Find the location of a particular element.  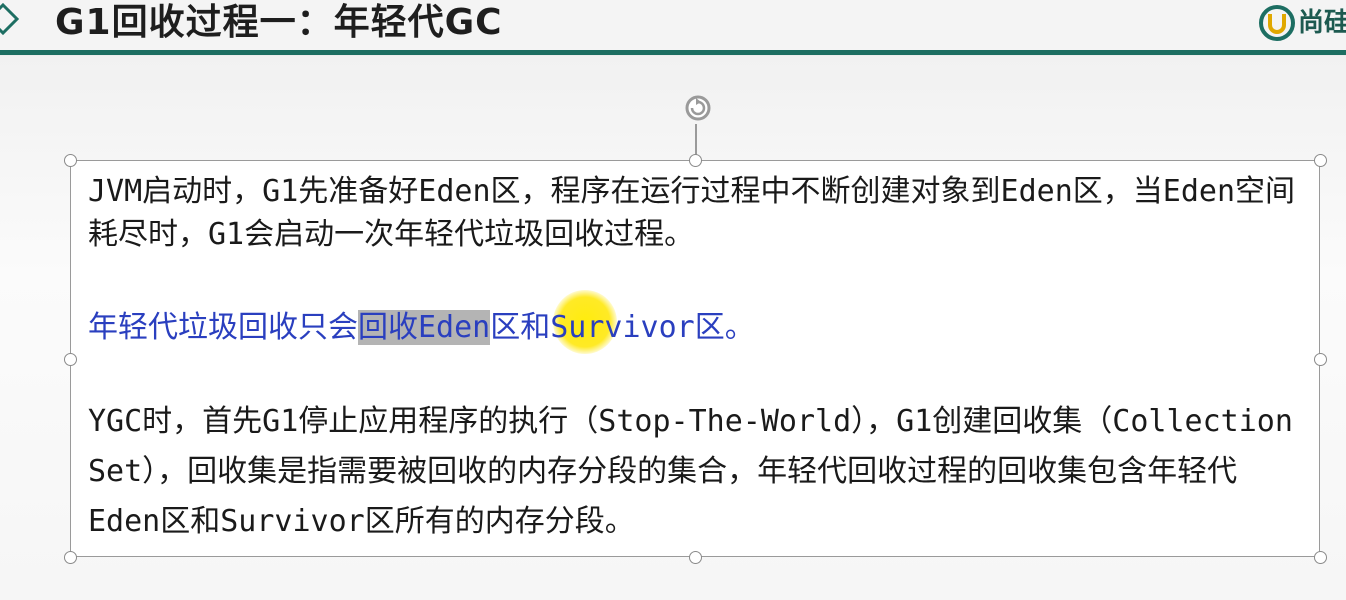

paragraph-text-before-selection: 年轻代垃圾回收只会 is located at coordinates (223, 327).